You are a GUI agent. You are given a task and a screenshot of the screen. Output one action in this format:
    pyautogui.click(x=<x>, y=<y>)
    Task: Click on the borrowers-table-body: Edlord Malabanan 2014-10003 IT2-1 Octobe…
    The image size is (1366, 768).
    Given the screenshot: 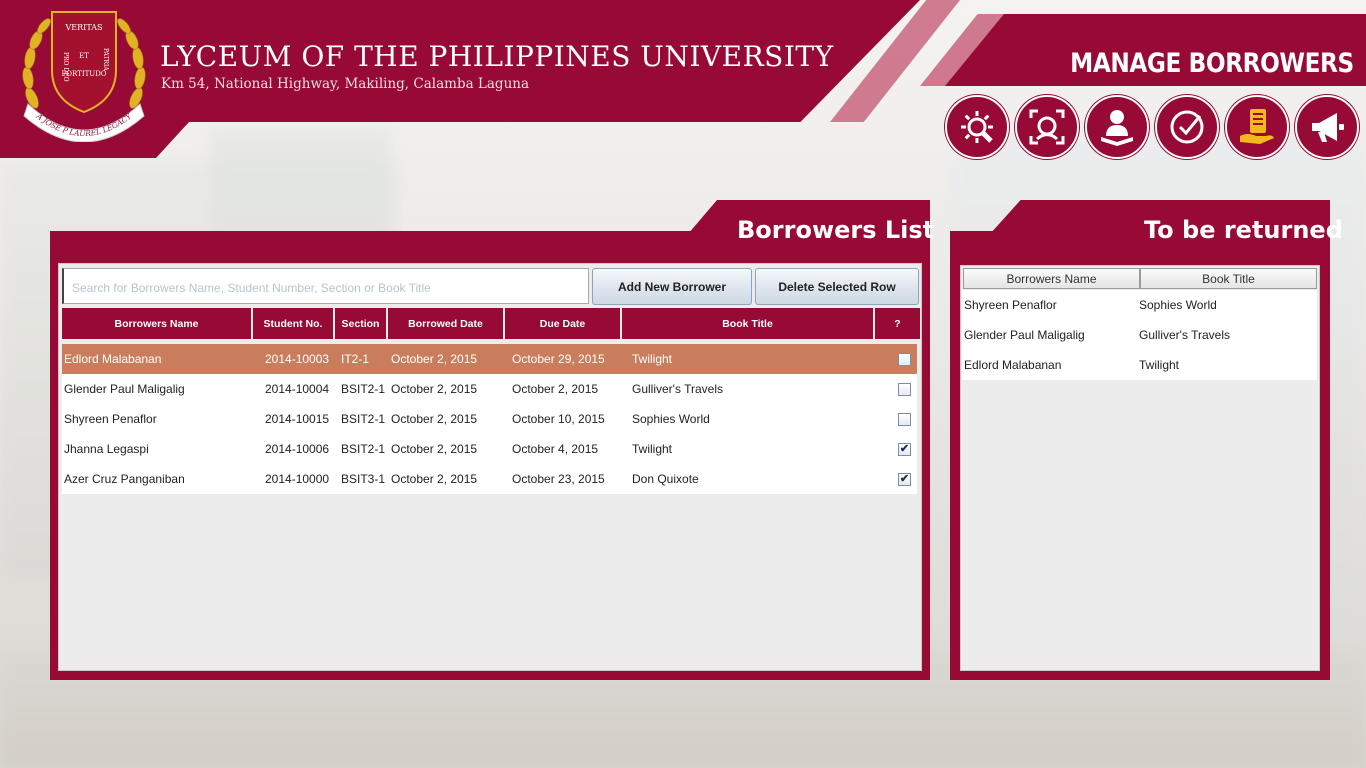 What is the action you would take?
    pyautogui.click(x=489, y=419)
    